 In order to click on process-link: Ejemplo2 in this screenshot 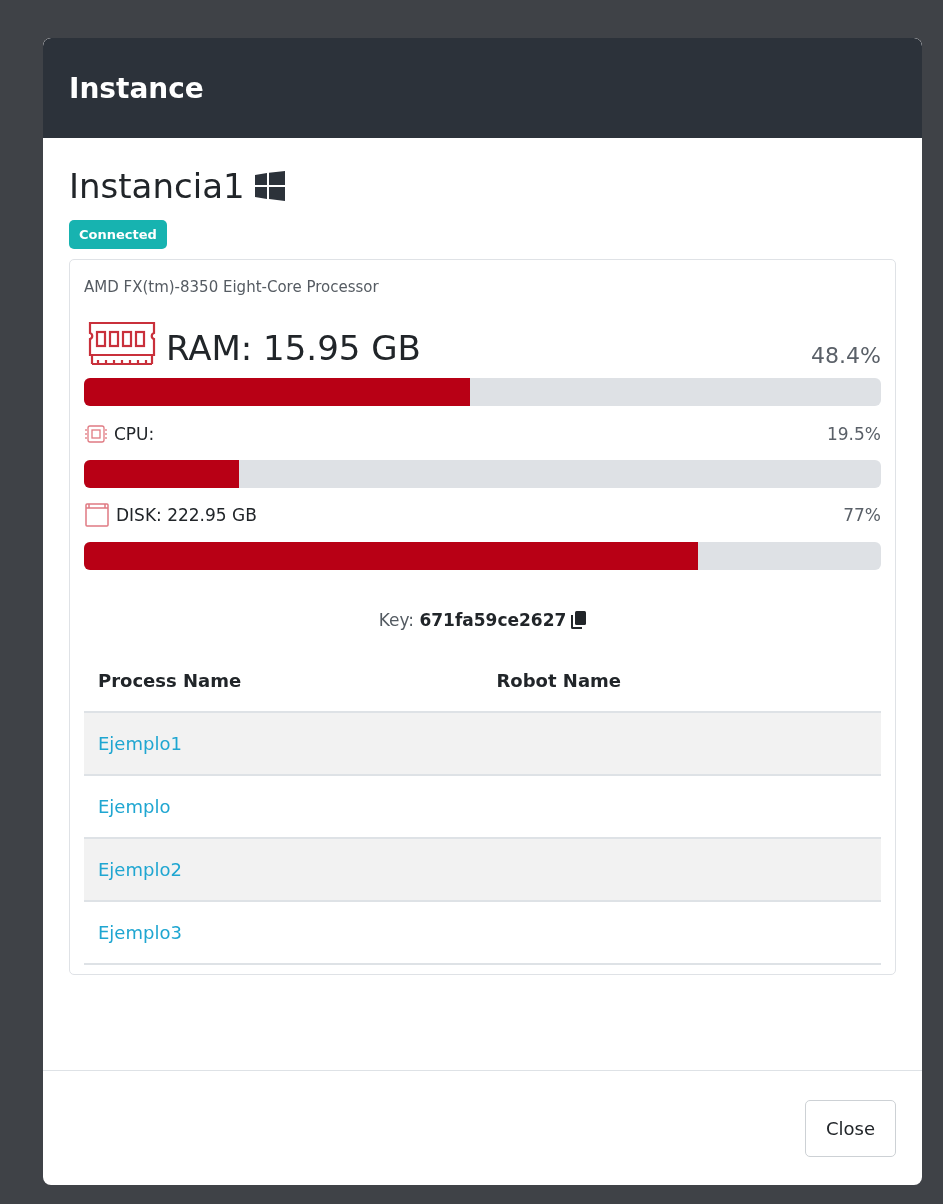, I will do `click(140, 869)`.